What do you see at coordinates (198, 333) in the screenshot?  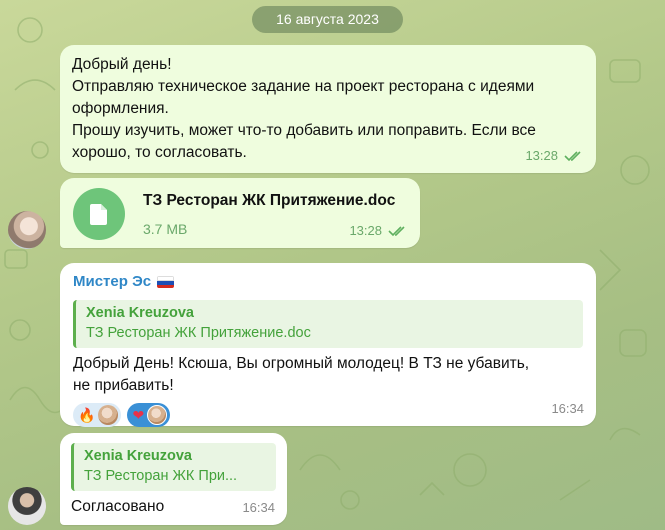 I see `reply-text: ТЗ Ресторан ЖК Притяжение.doc` at bounding box center [198, 333].